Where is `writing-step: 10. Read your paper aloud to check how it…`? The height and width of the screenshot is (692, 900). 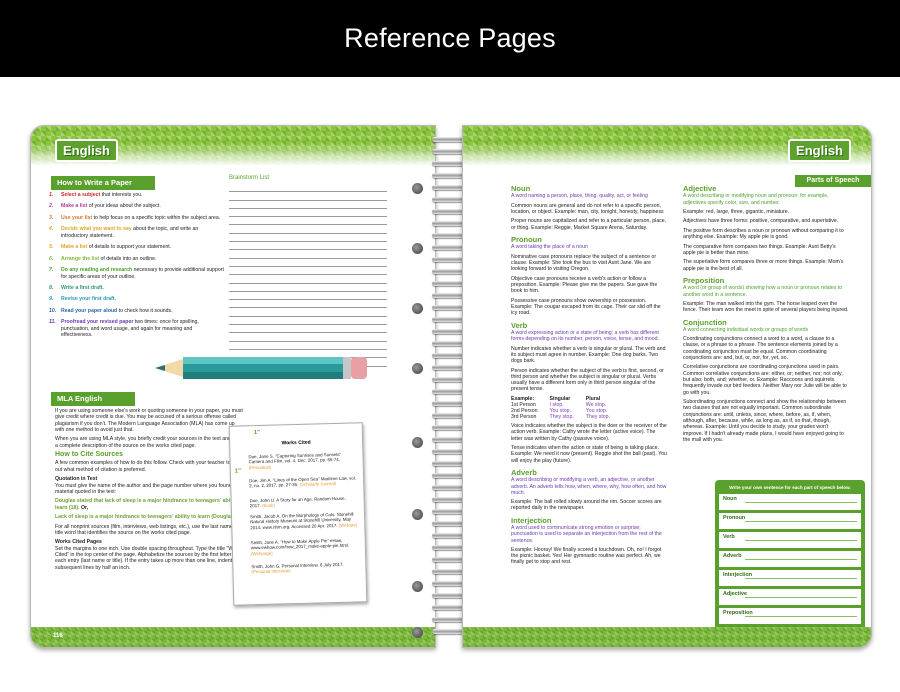 writing-step: 10. Read your paper aloud to check how it… is located at coordinates (137, 310).